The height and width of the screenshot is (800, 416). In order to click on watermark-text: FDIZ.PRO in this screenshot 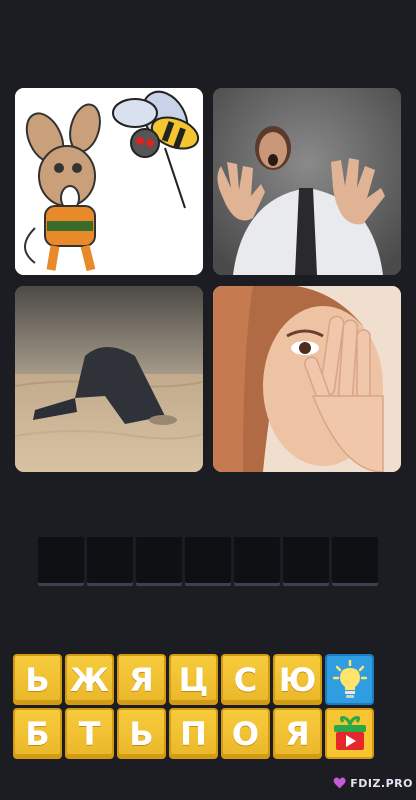, I will do `click(381, 783)`.